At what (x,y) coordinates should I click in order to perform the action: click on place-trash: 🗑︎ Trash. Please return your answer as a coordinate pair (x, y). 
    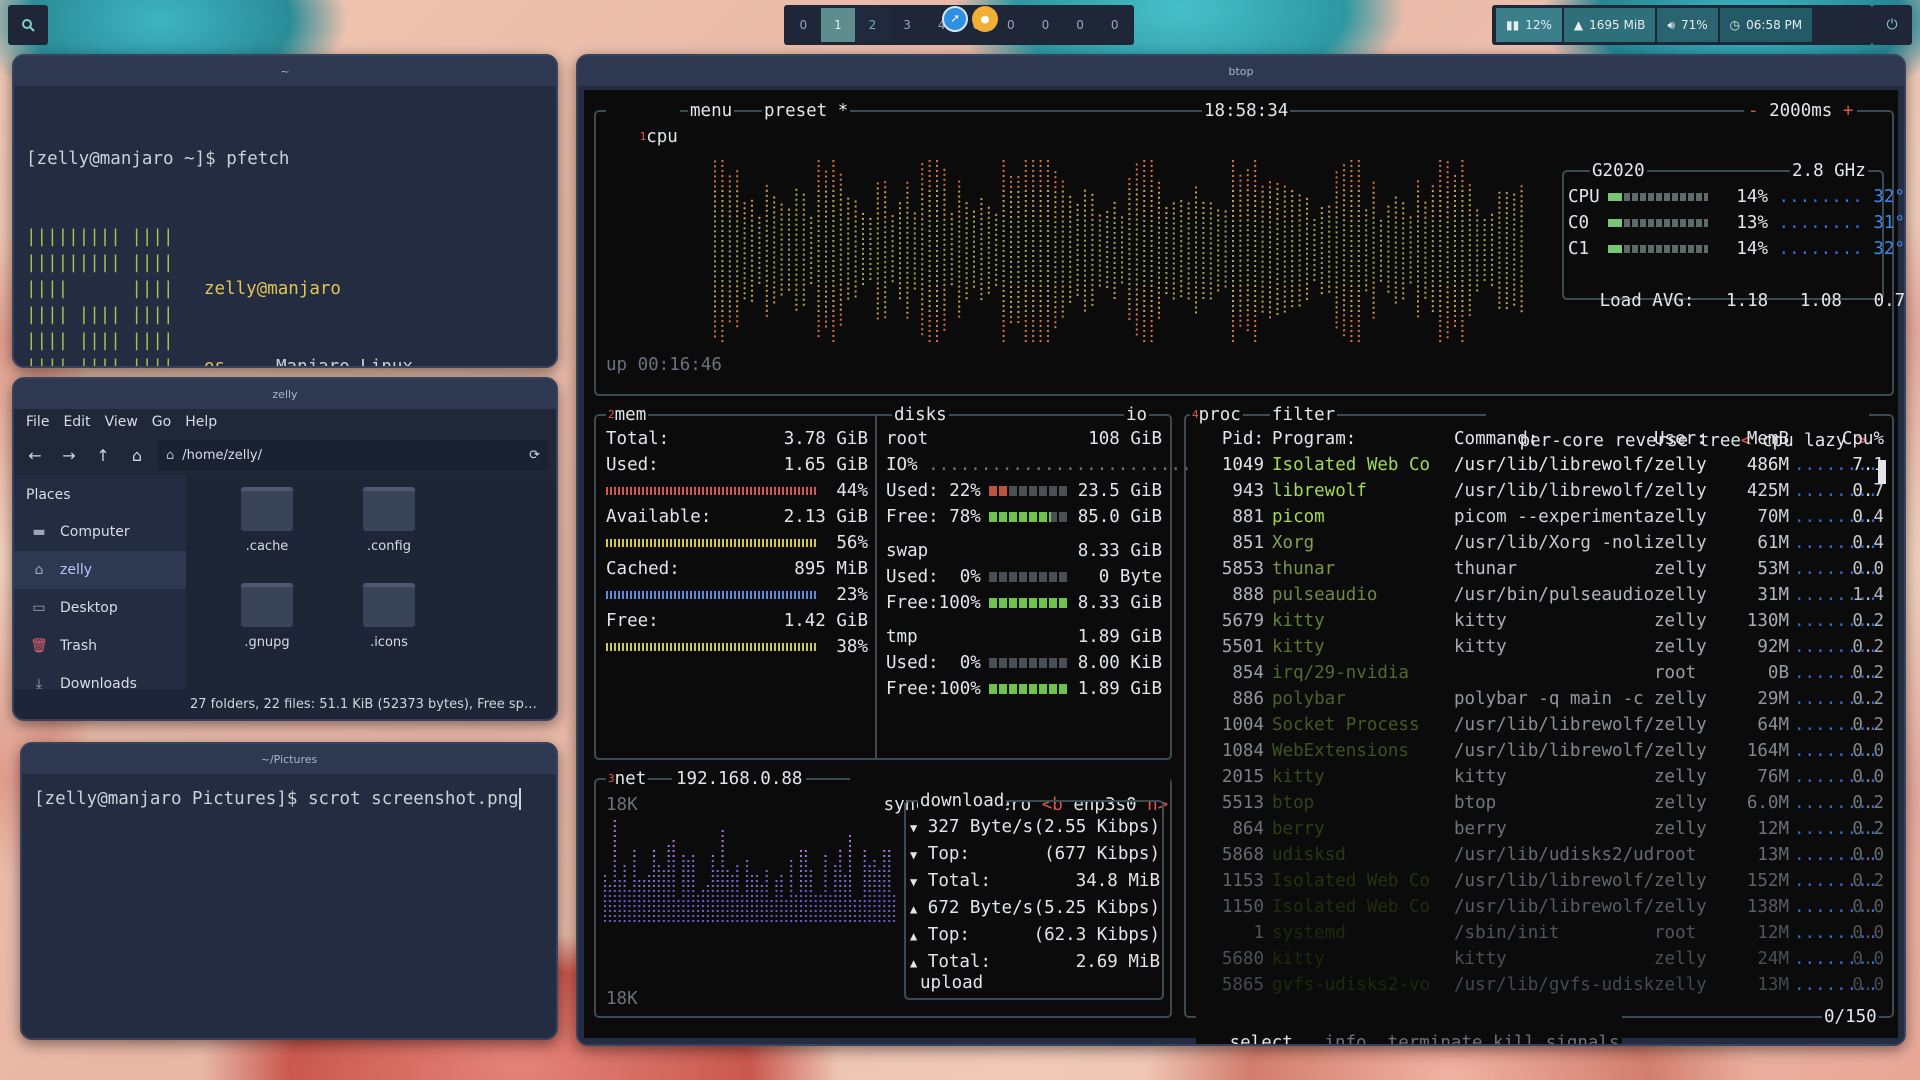
    Looking at the image, I should click on (100, 646).